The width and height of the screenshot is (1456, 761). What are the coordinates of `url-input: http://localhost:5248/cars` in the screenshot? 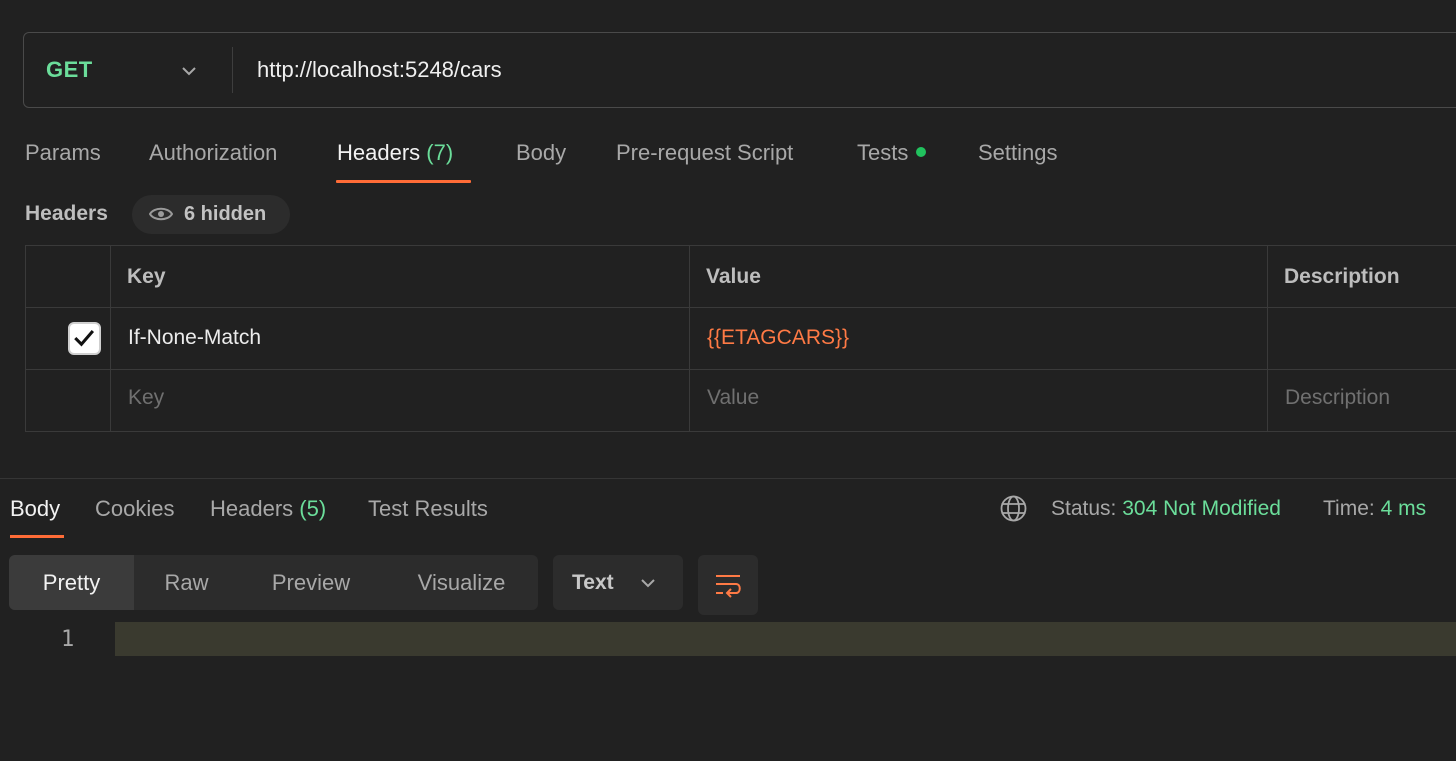 It's located at (379, 70).